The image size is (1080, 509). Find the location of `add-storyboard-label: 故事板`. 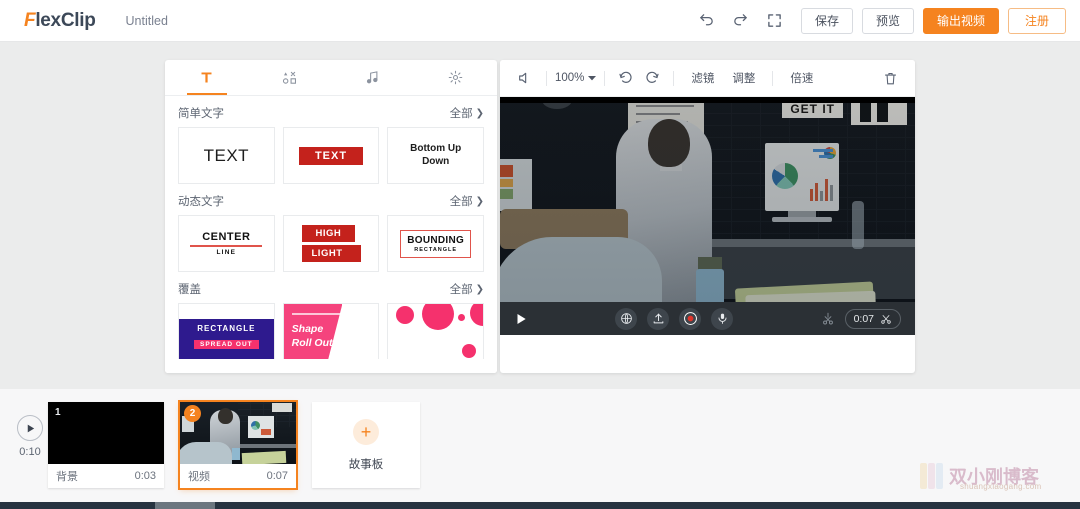

add-storyboard-label: 故事板 is located at coordinates (366, 464).